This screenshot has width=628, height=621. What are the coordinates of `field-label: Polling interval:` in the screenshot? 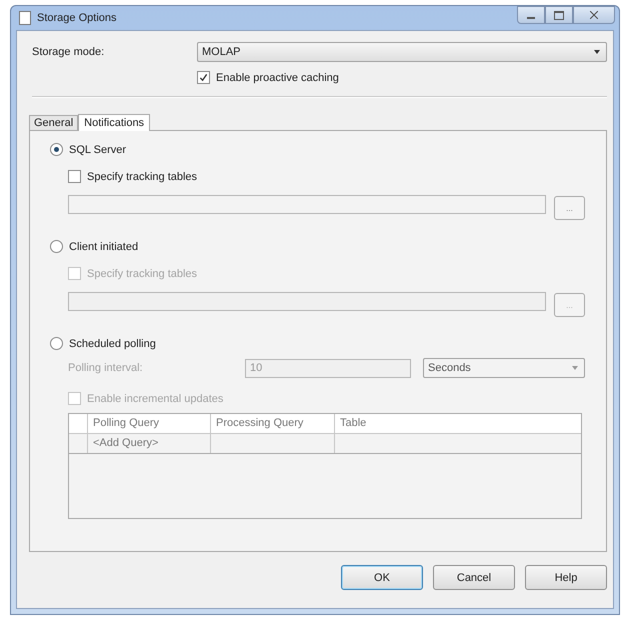 It's located at (106, 368).